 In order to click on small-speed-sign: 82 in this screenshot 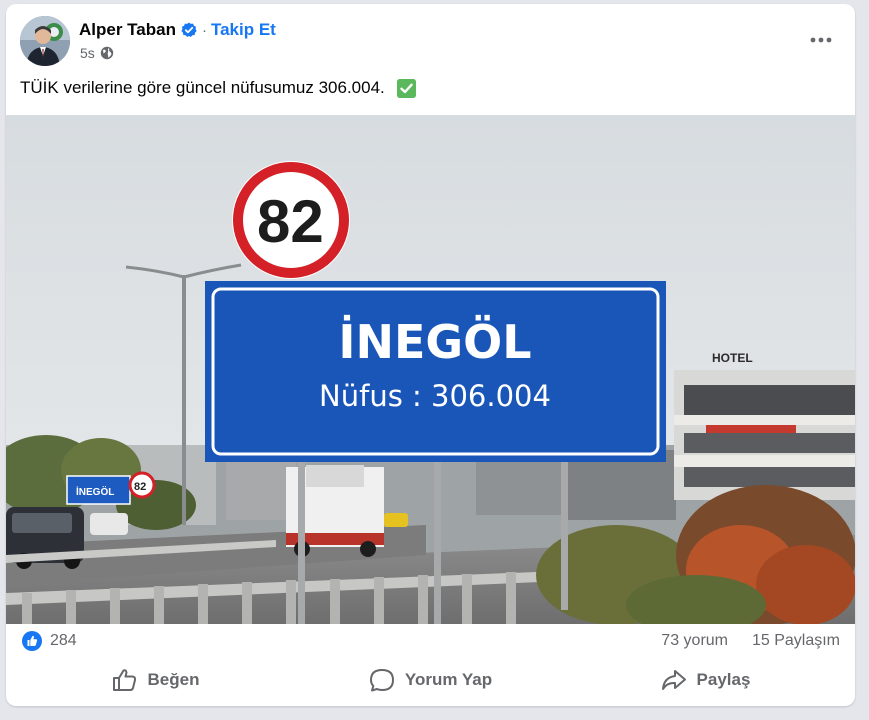, I will do `click(140, 487)`.